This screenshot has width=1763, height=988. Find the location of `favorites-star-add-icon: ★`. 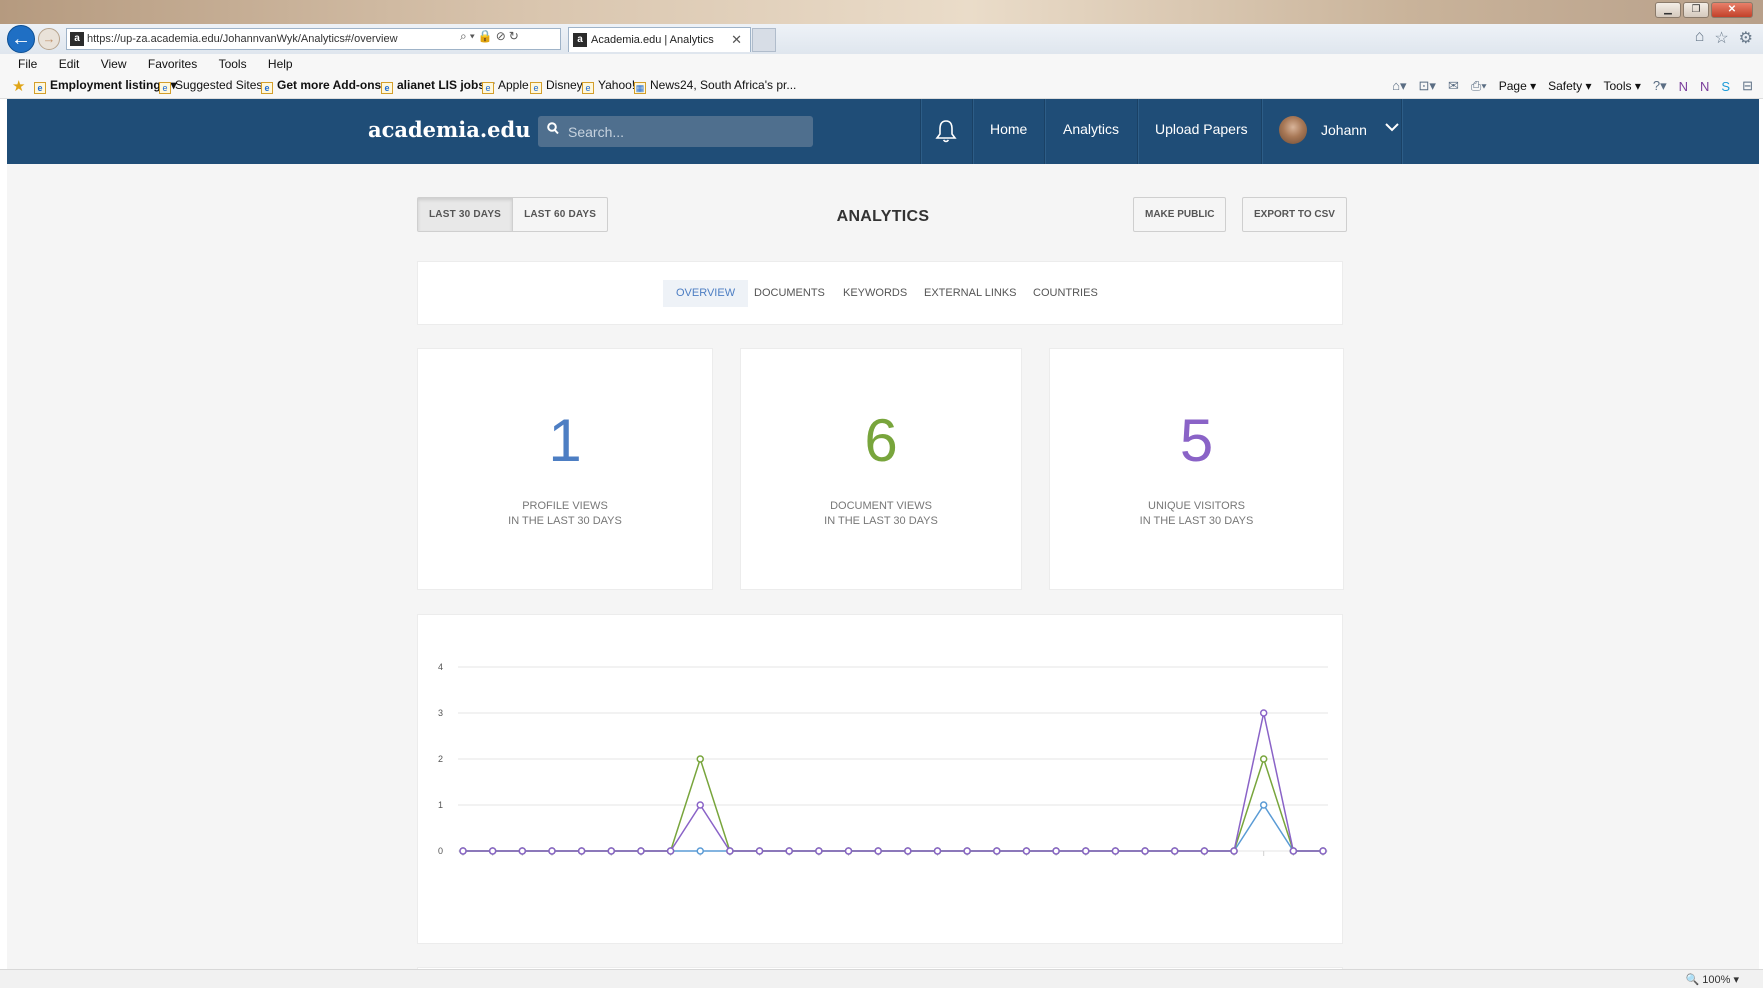

favorites-star-add-icon: ★ is located at coordinates (18, 86).